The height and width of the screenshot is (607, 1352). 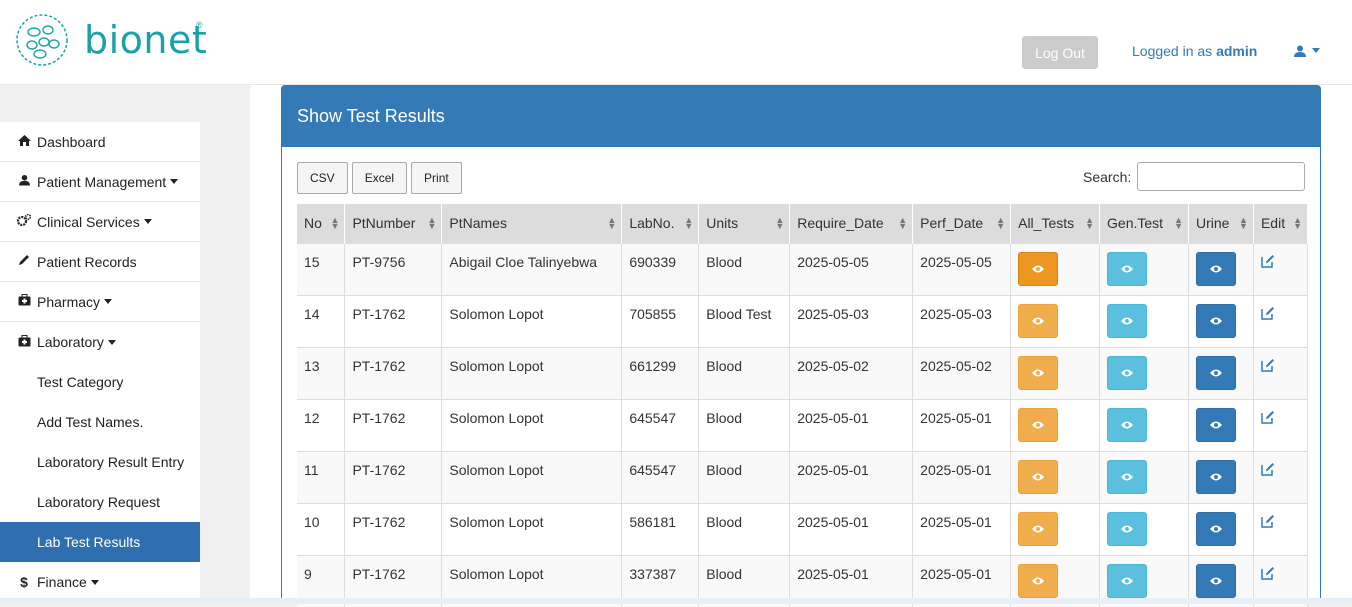 What do you see at coordinates (1221, 223) in the screenshot?
I see `column-header-urine: Urine ▲ ▼` at bounding box center [1221, 223].